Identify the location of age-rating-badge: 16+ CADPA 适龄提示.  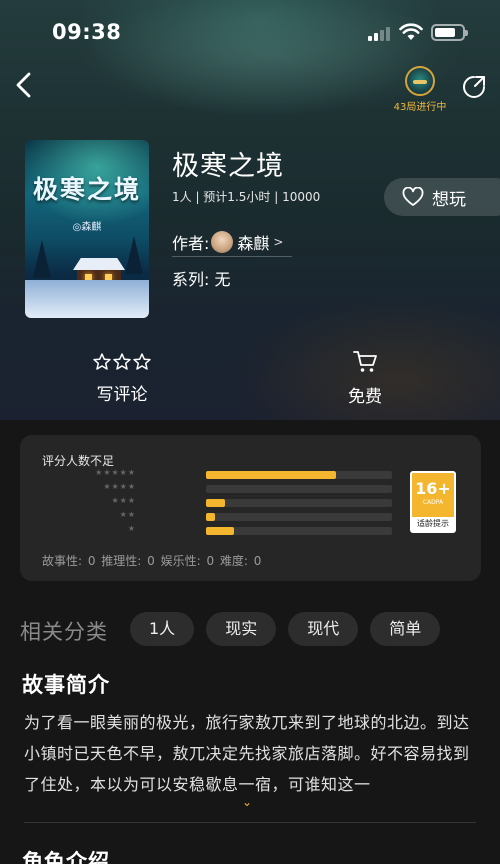
(433, 502).